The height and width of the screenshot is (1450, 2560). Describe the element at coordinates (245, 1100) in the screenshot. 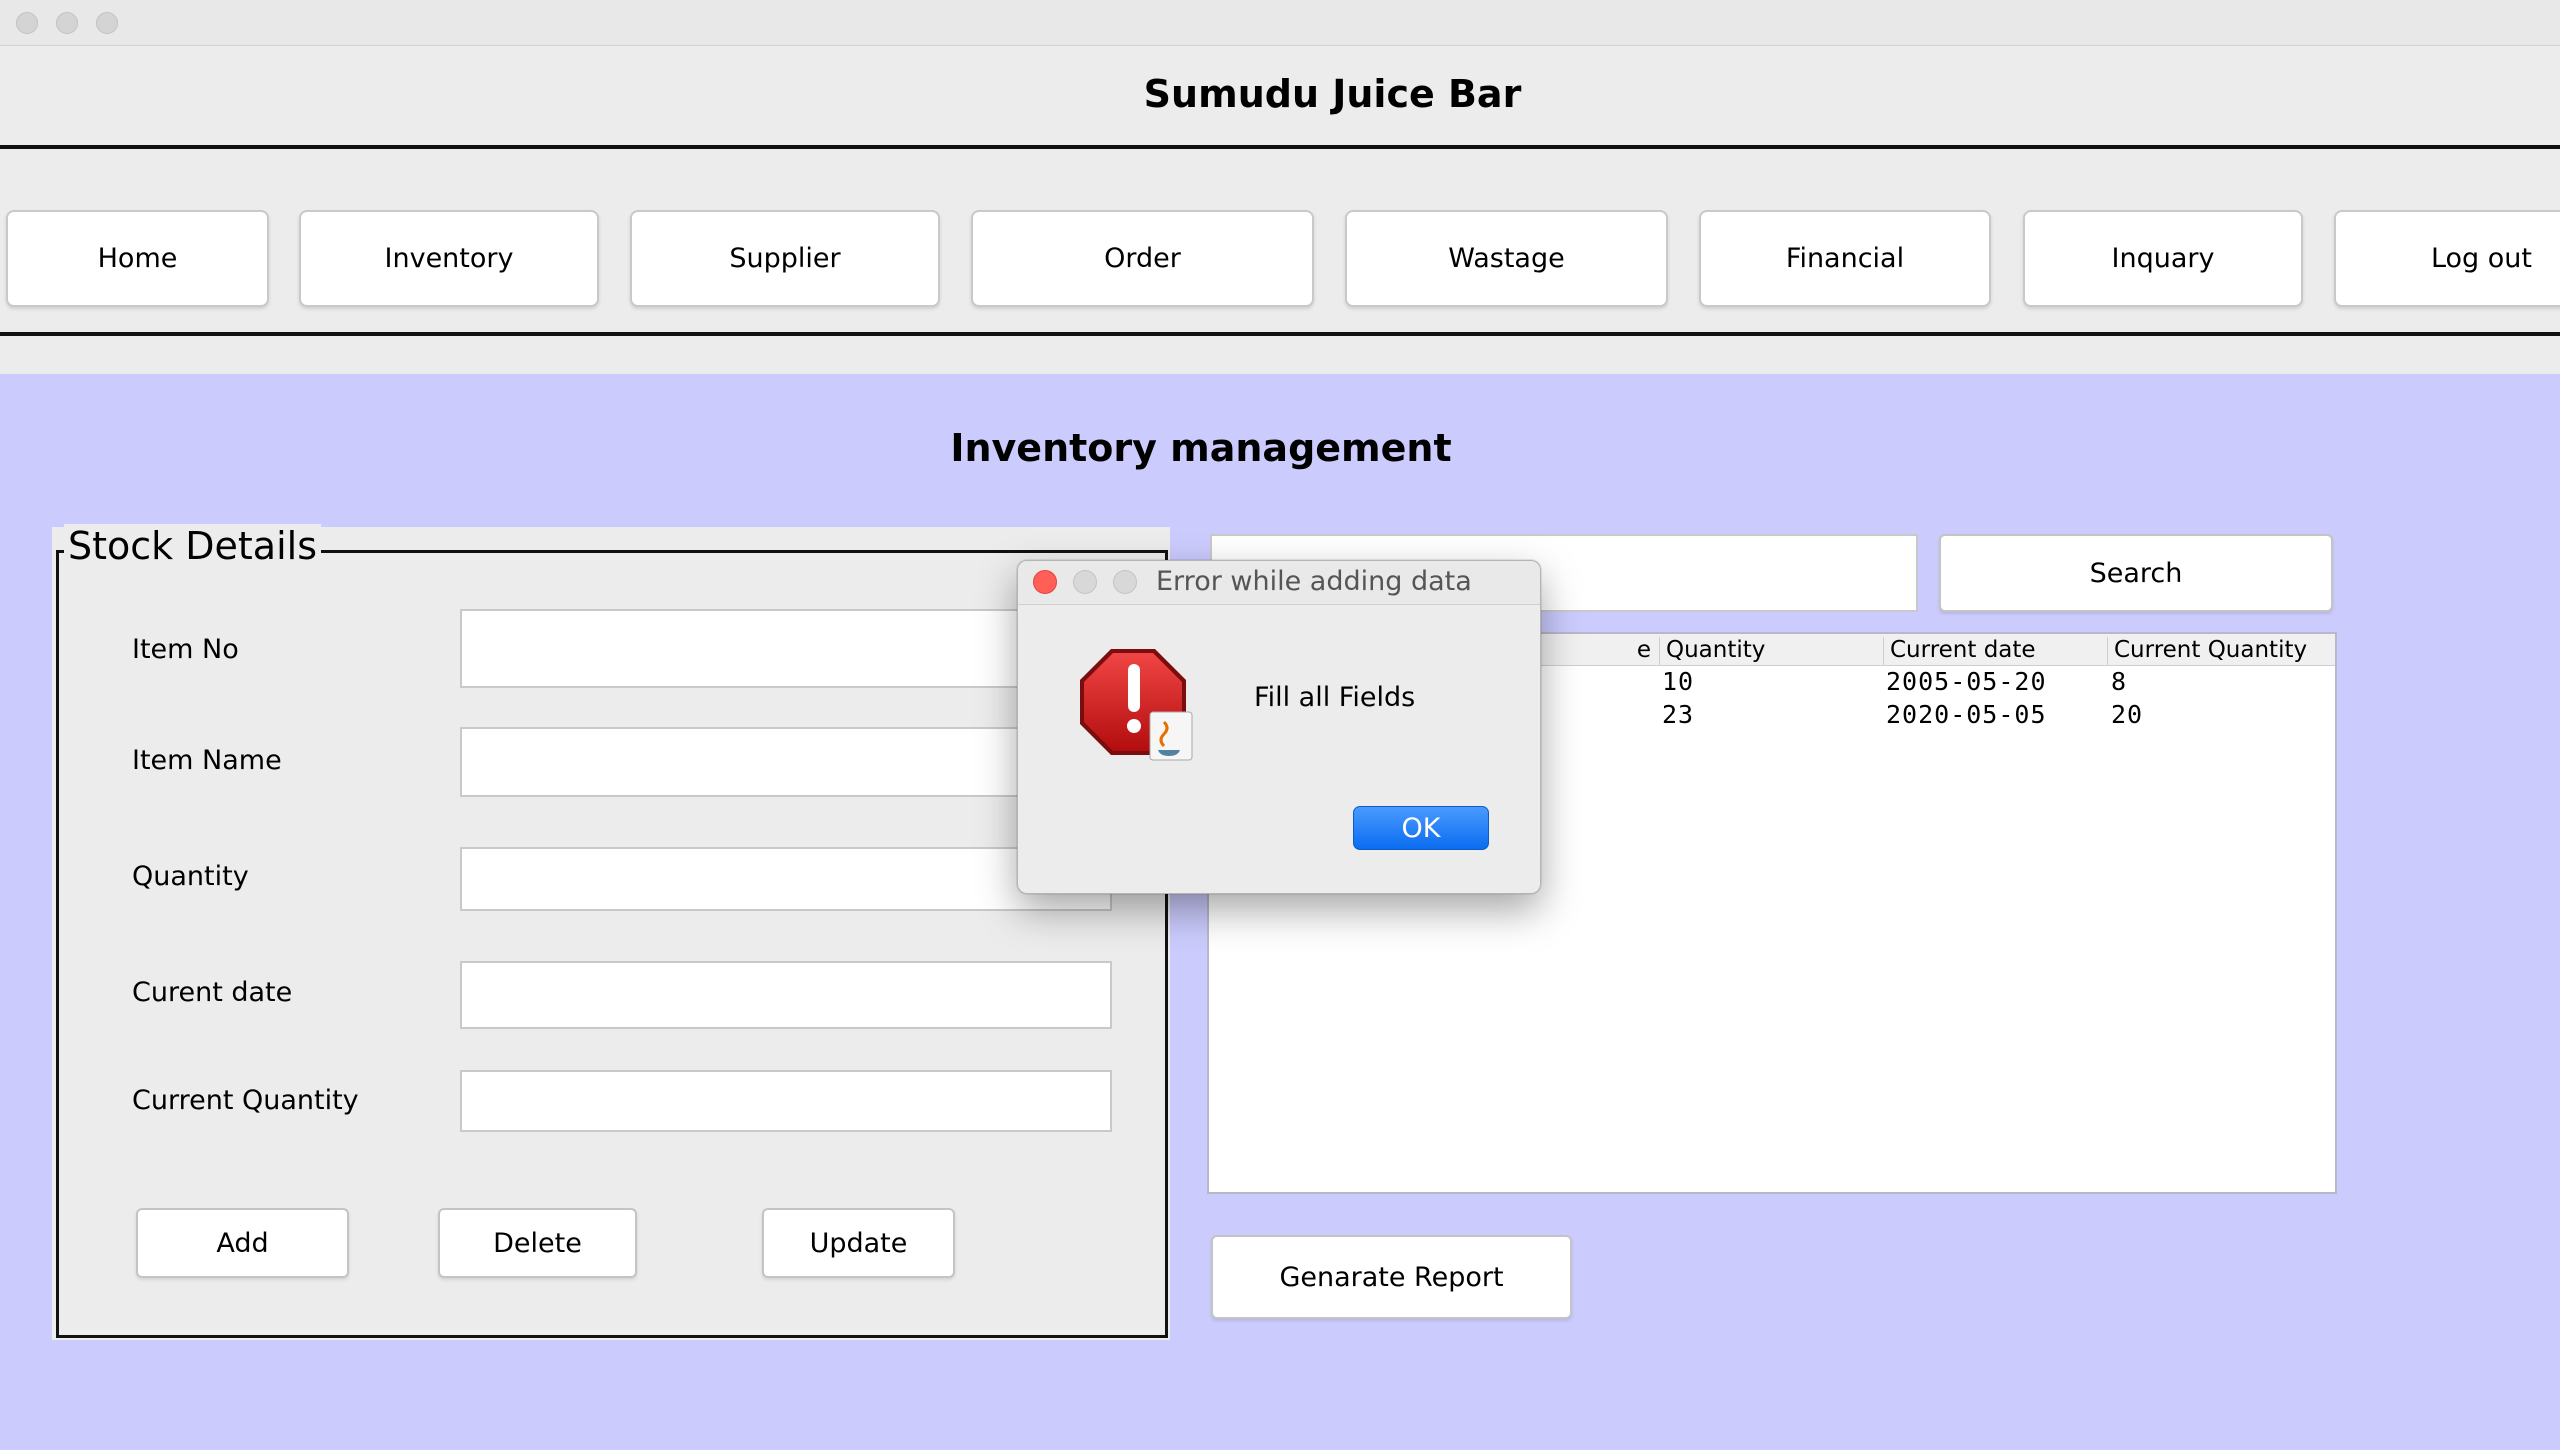

I see `current-quantity-label: Current Quantity` at that location.